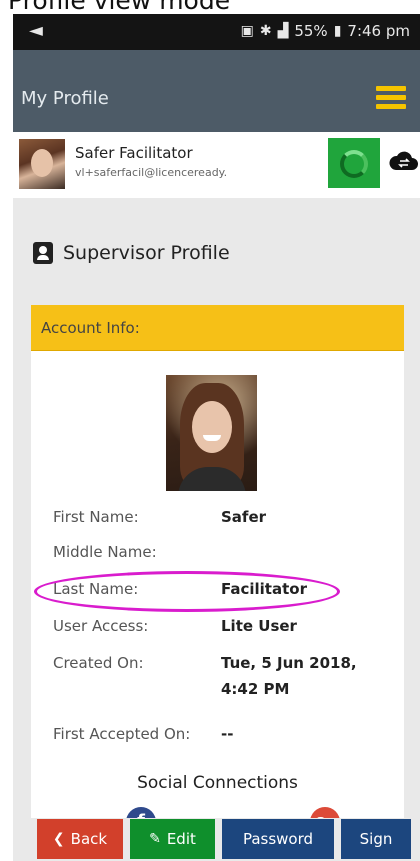 This screenshot has width=420, height=861. I want to click on battery-level: 55%, so click(311, 31).